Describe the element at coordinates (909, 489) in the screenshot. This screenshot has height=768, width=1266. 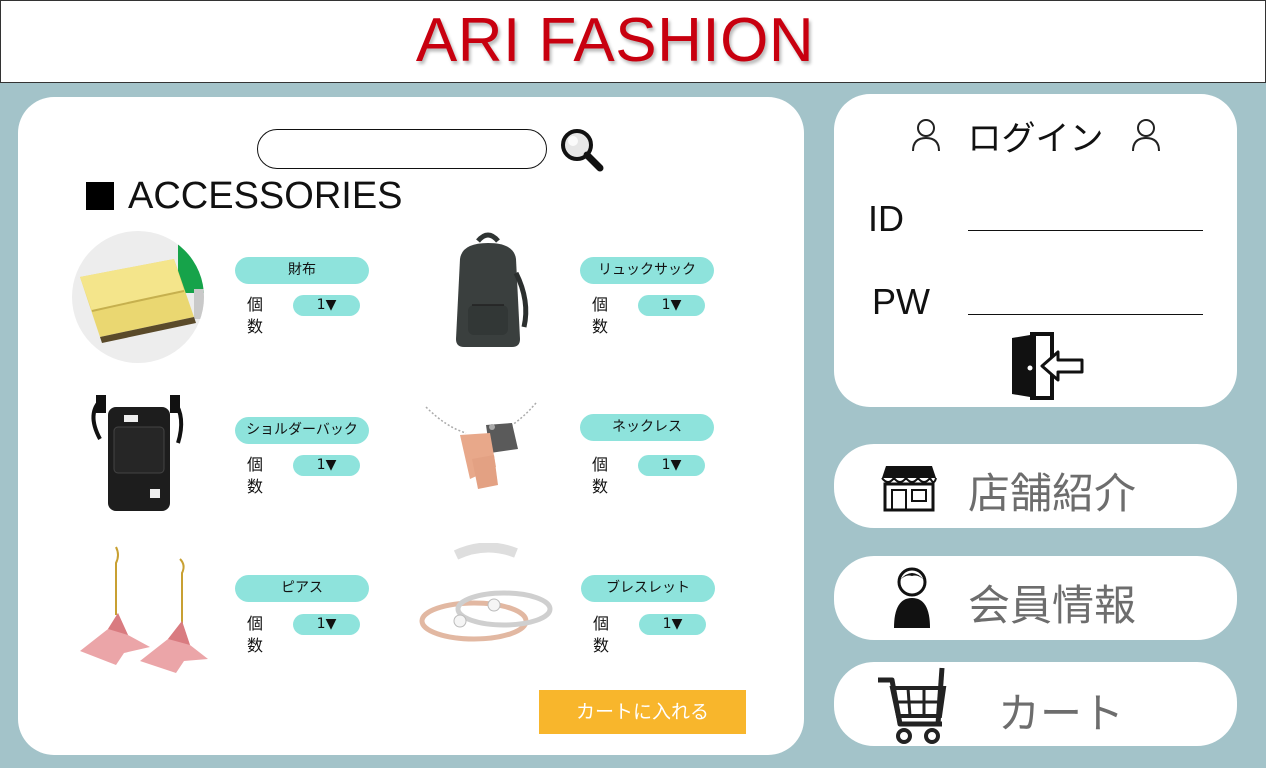
I see `storefront-icon` at that location.